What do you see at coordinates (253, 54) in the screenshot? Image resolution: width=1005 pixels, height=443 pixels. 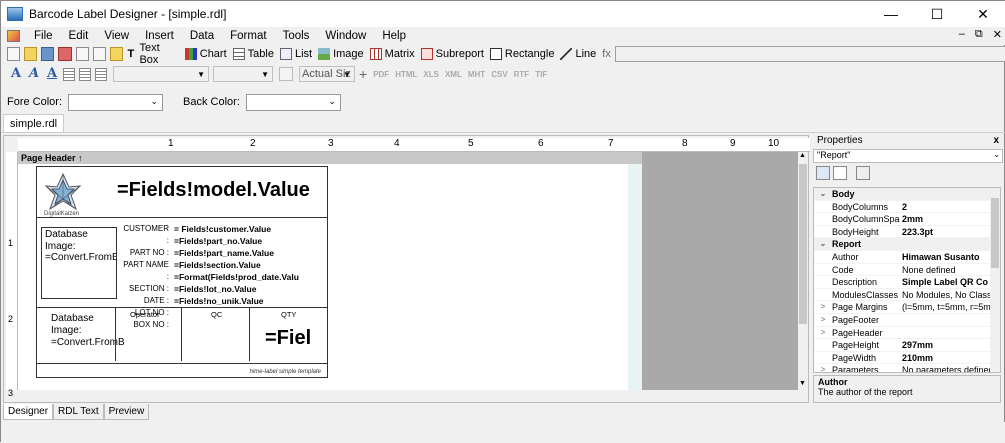 I see `insert-table-button: Table` at bounding box center [253, 54].